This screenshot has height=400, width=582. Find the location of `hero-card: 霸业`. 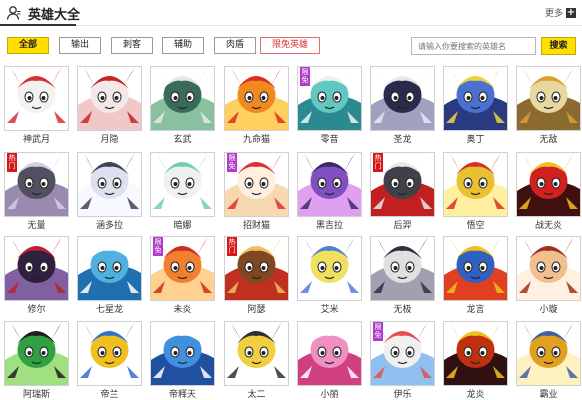

hero-card: 霸业 is located at coordinates (548, 360).